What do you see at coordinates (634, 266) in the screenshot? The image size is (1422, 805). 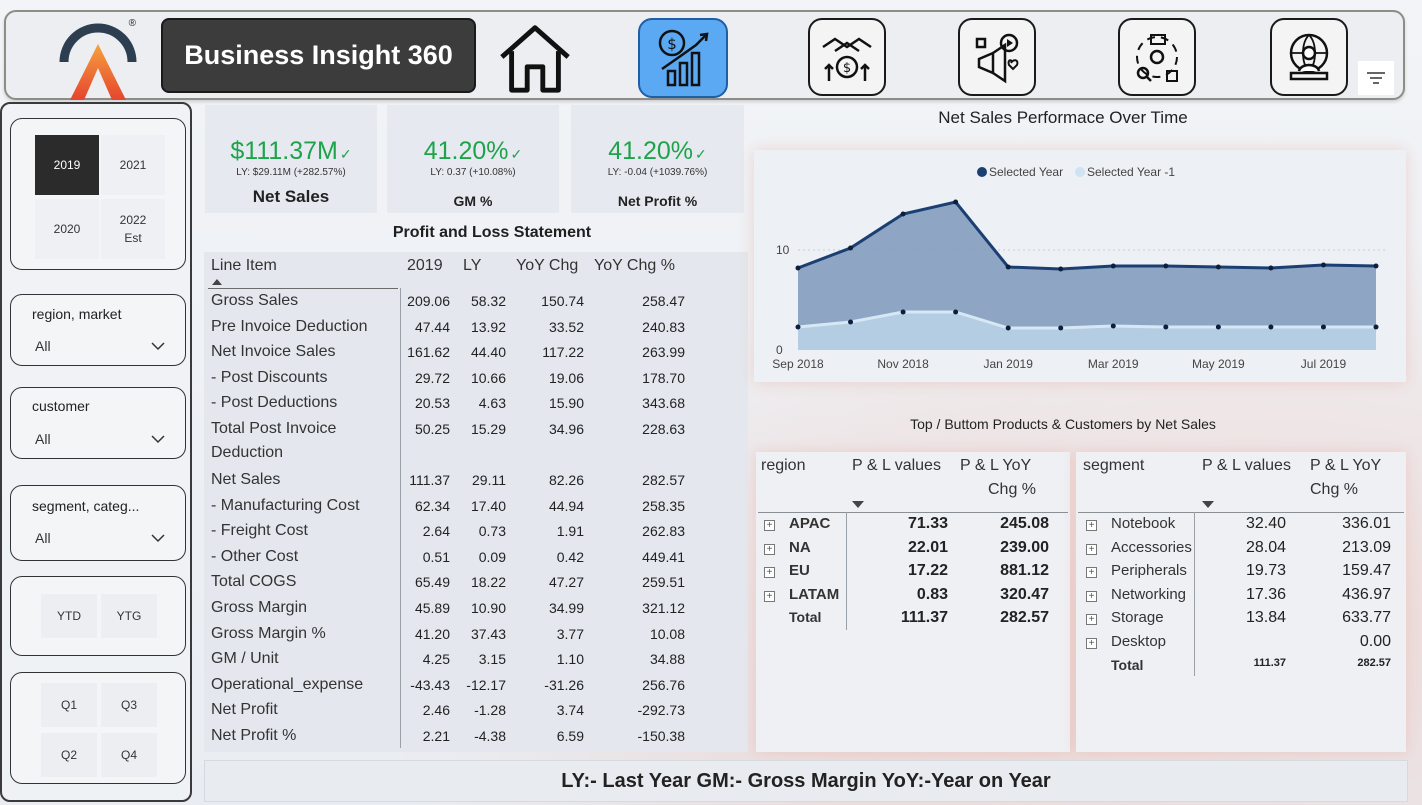 I see `col-header-yoy-pct: YoY Chg %` at bounding box center [634, 266].